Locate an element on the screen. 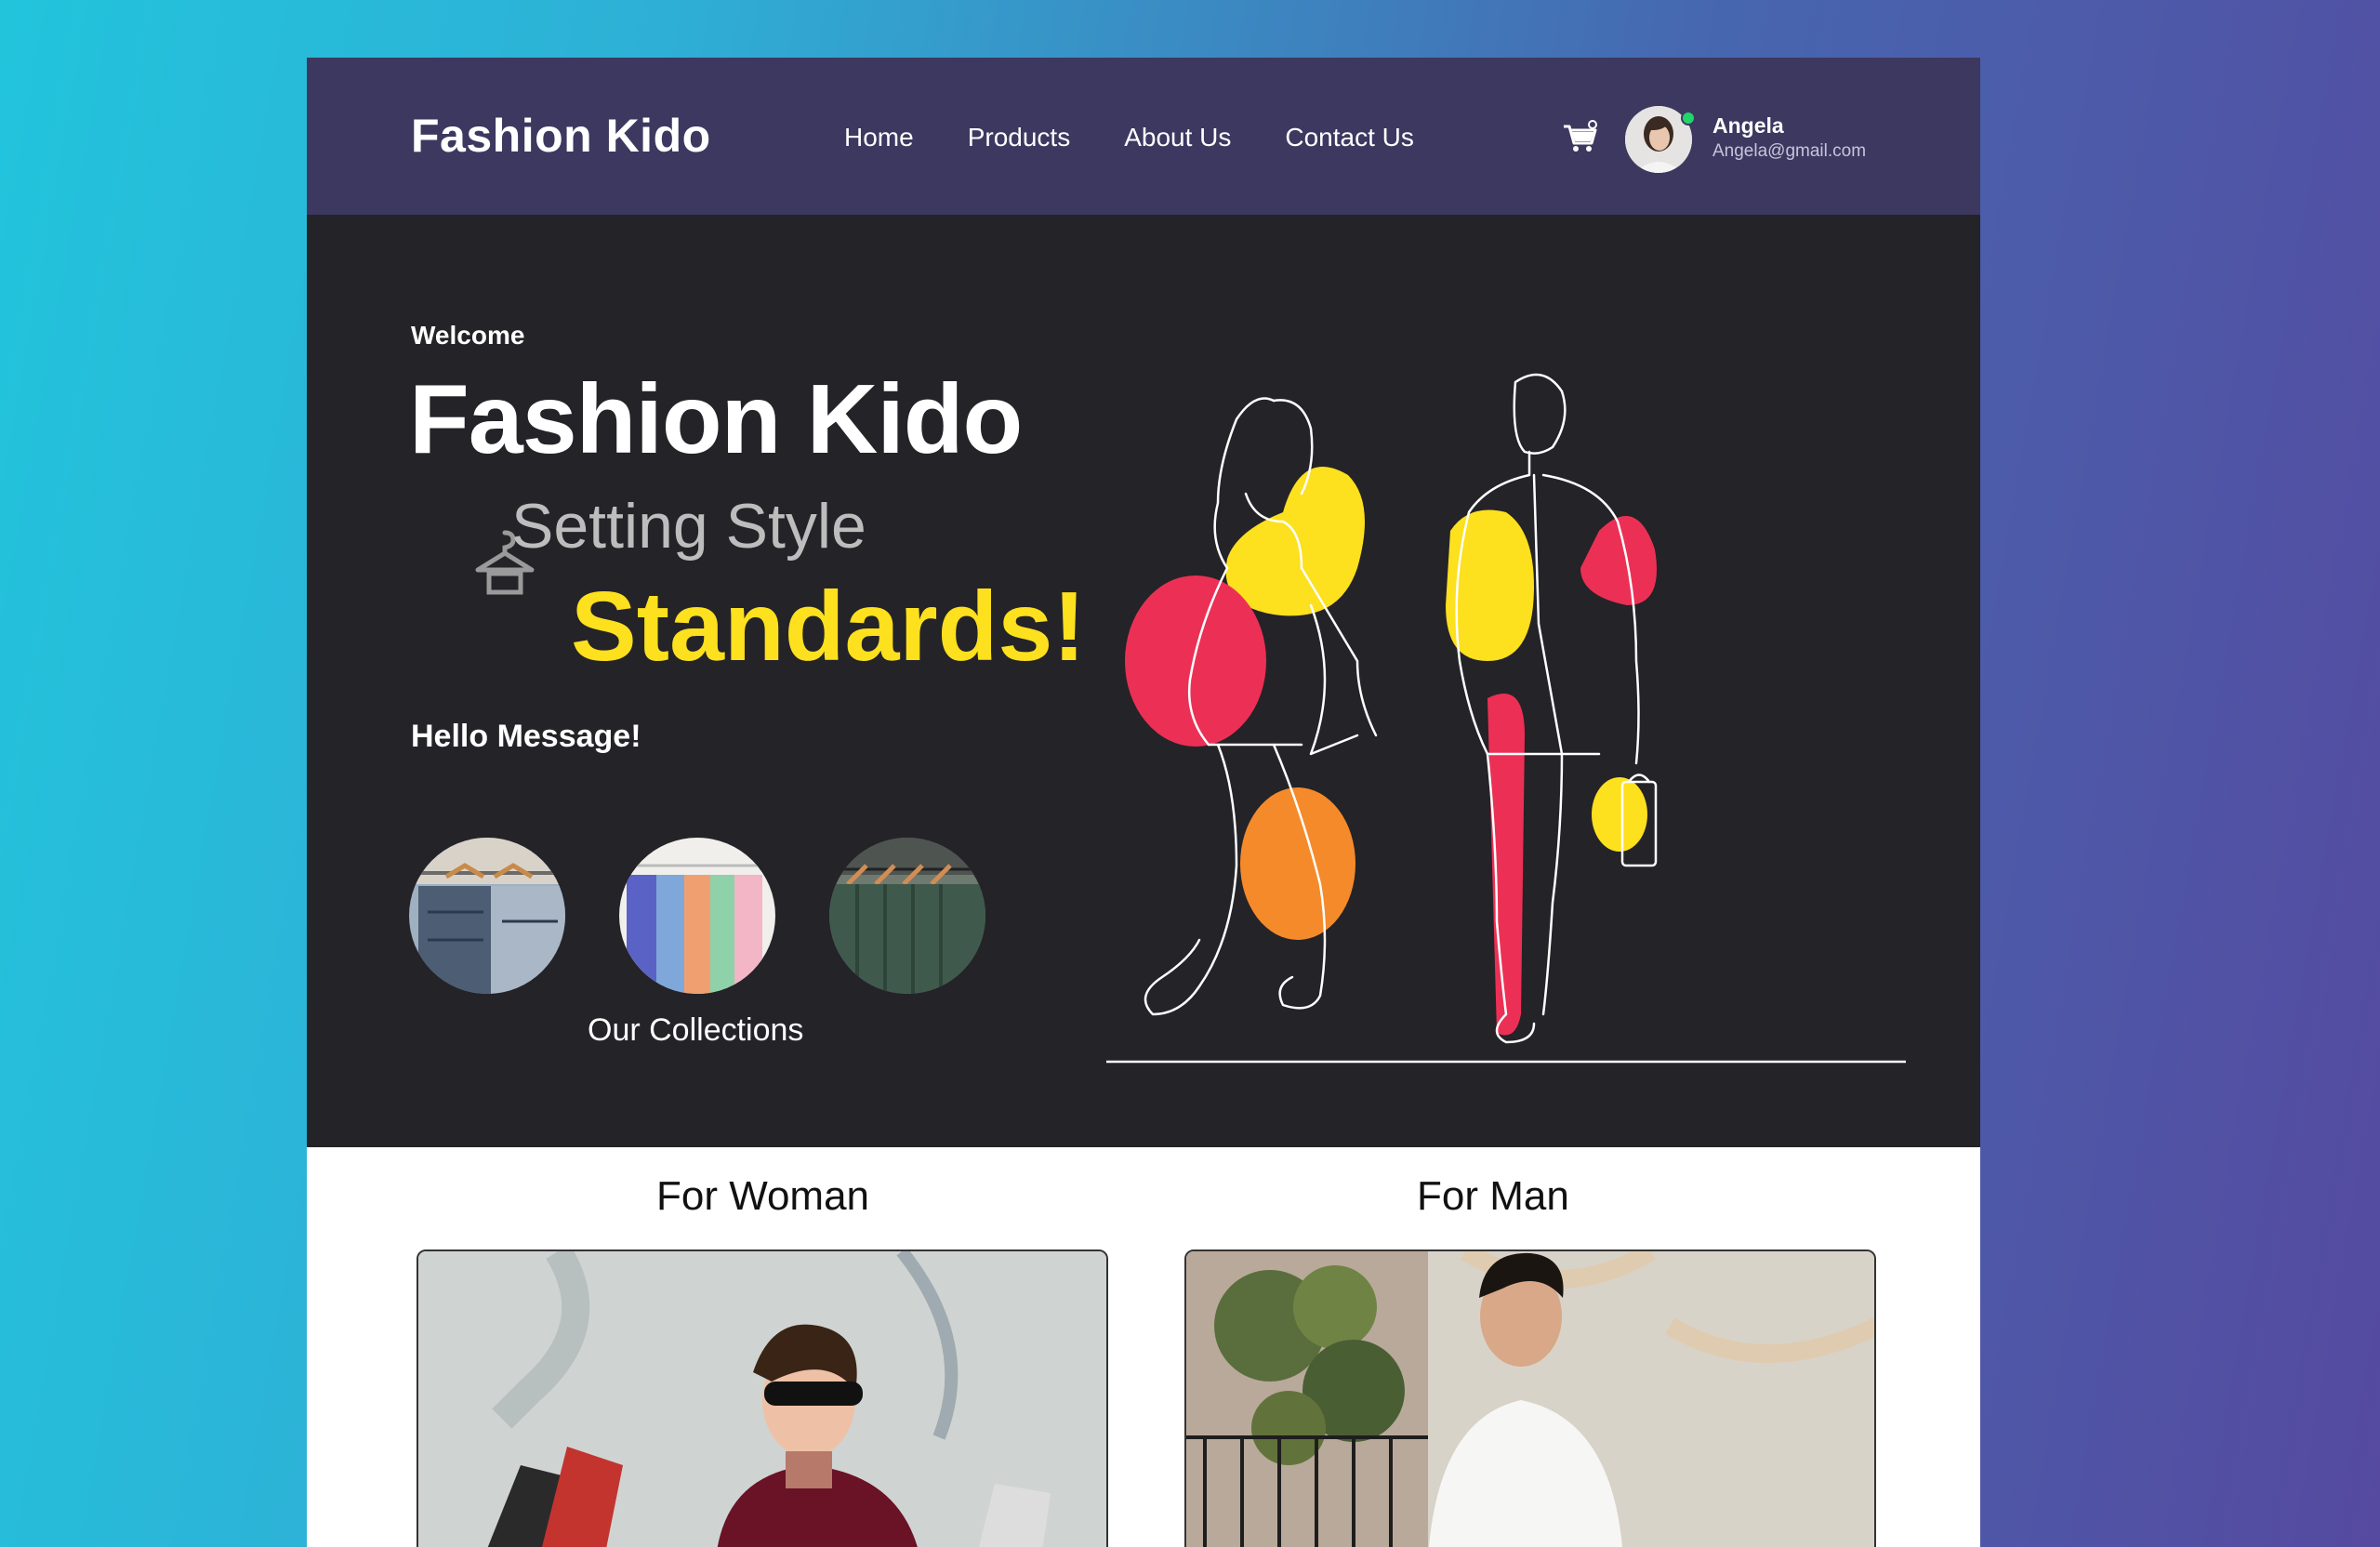  nav-home: Home is located at coordinates (879, 137).